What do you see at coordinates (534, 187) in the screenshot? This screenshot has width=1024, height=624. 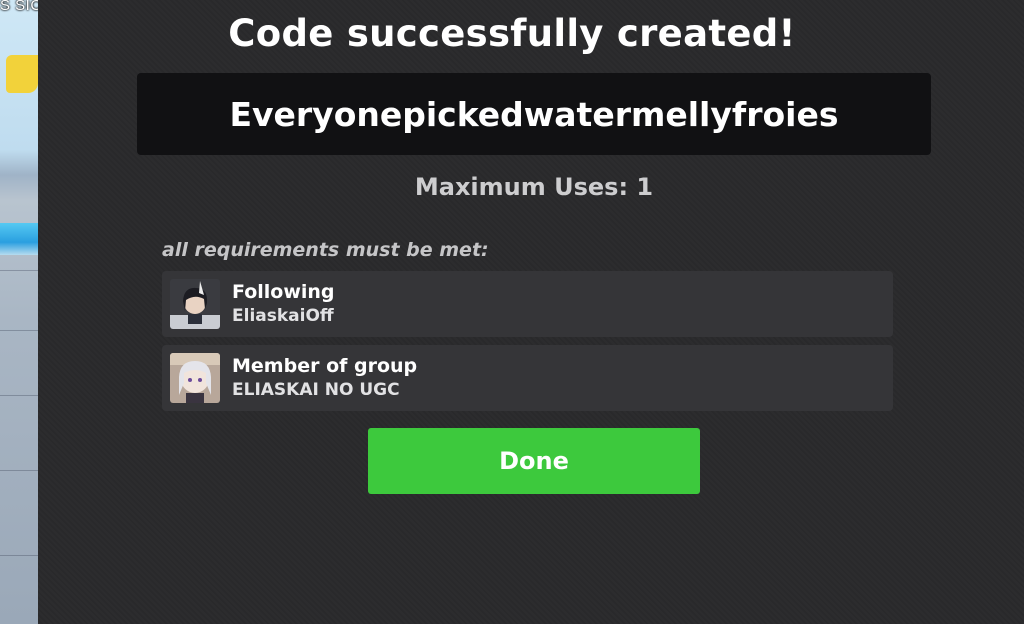 I see `max-uses-text: Maximum Uses: 1` at bounding box center [534, 187].